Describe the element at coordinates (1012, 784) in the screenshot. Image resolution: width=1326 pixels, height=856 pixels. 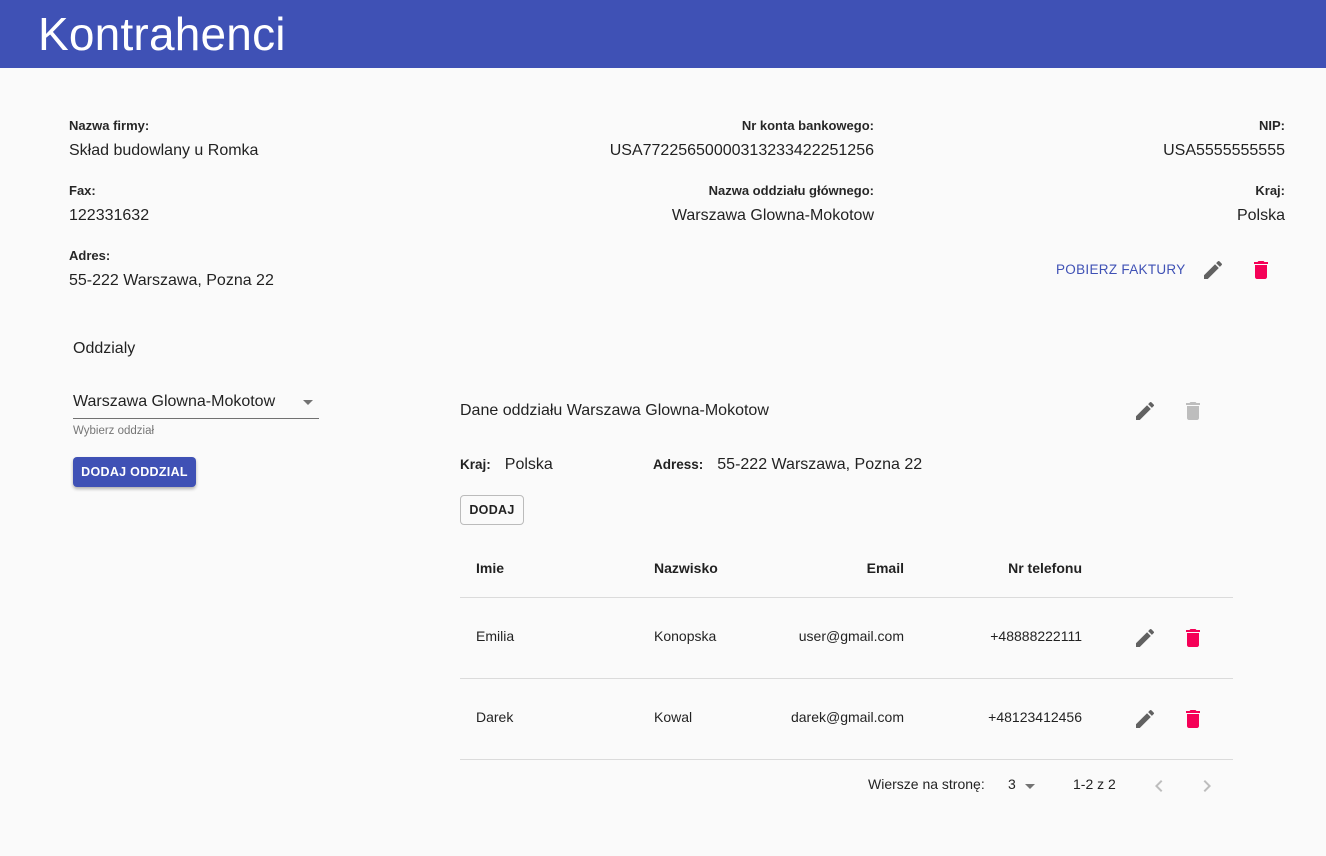
I see `rows-per-page-value: 3` at that location.